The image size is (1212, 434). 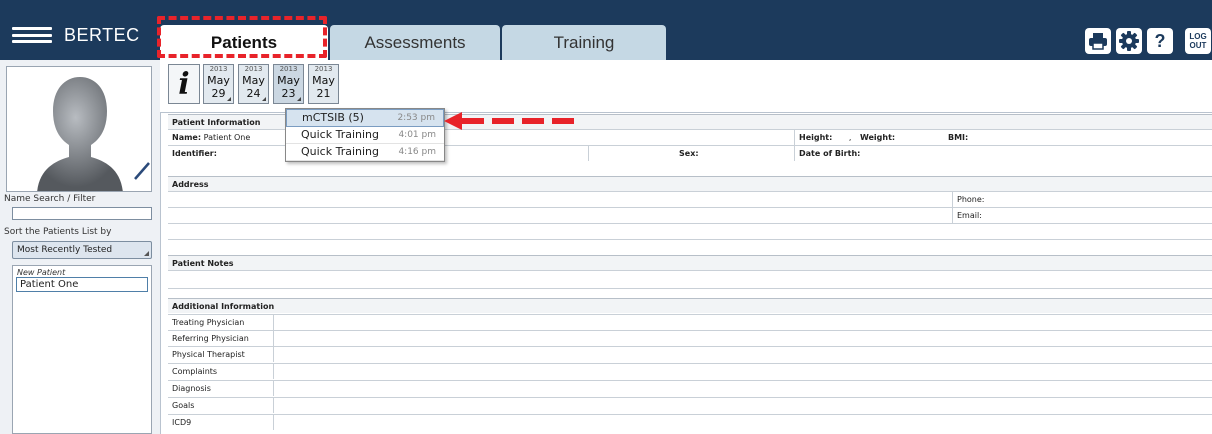 What do you see at coordinates (690, 279) in the screenshot?
I see `patient-notes-field` at bounding box center [690, 279].